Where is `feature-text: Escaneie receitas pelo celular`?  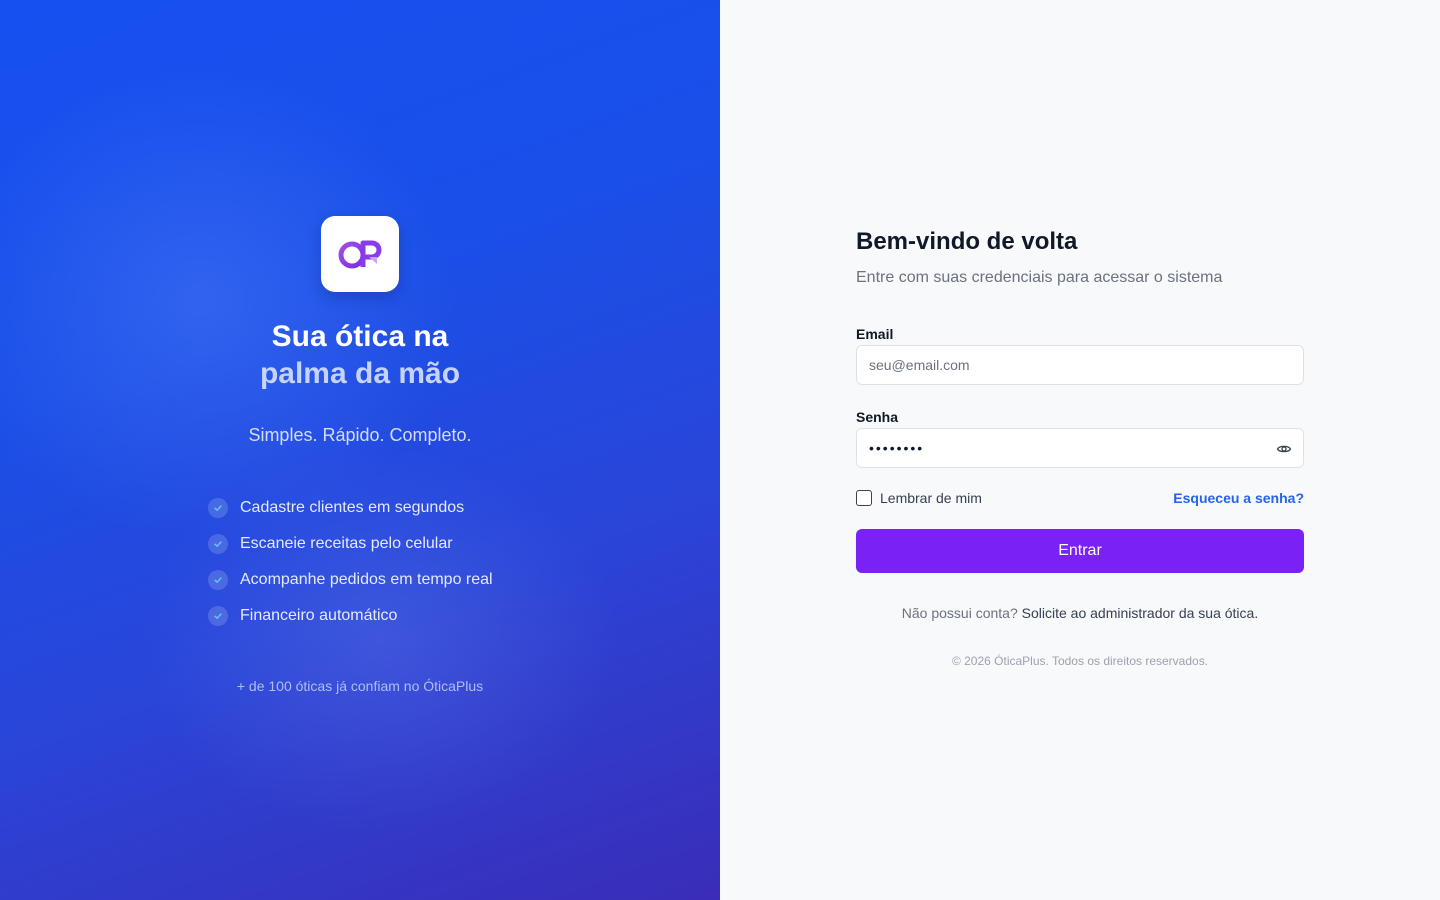 feature-text: Escaneie receitas pelo celular is located at coordinates (346, 543).